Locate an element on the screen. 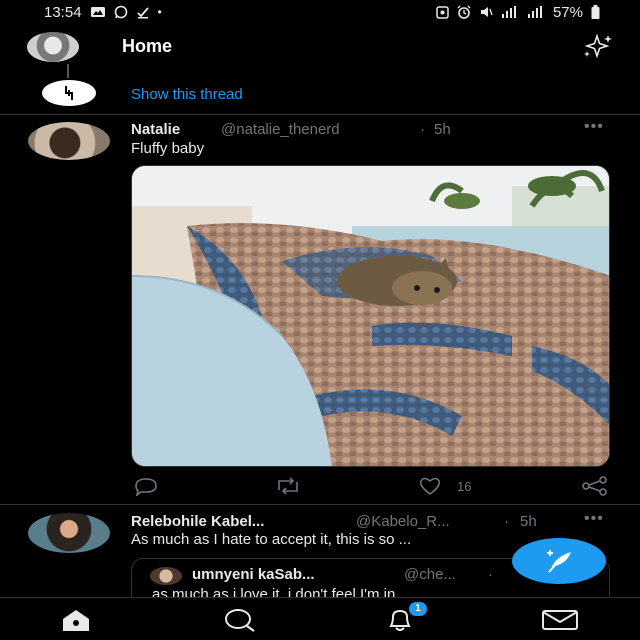 The height and width of the screenshot is (640, 640). compose-feather-icon is located at coordinates (559, 561).